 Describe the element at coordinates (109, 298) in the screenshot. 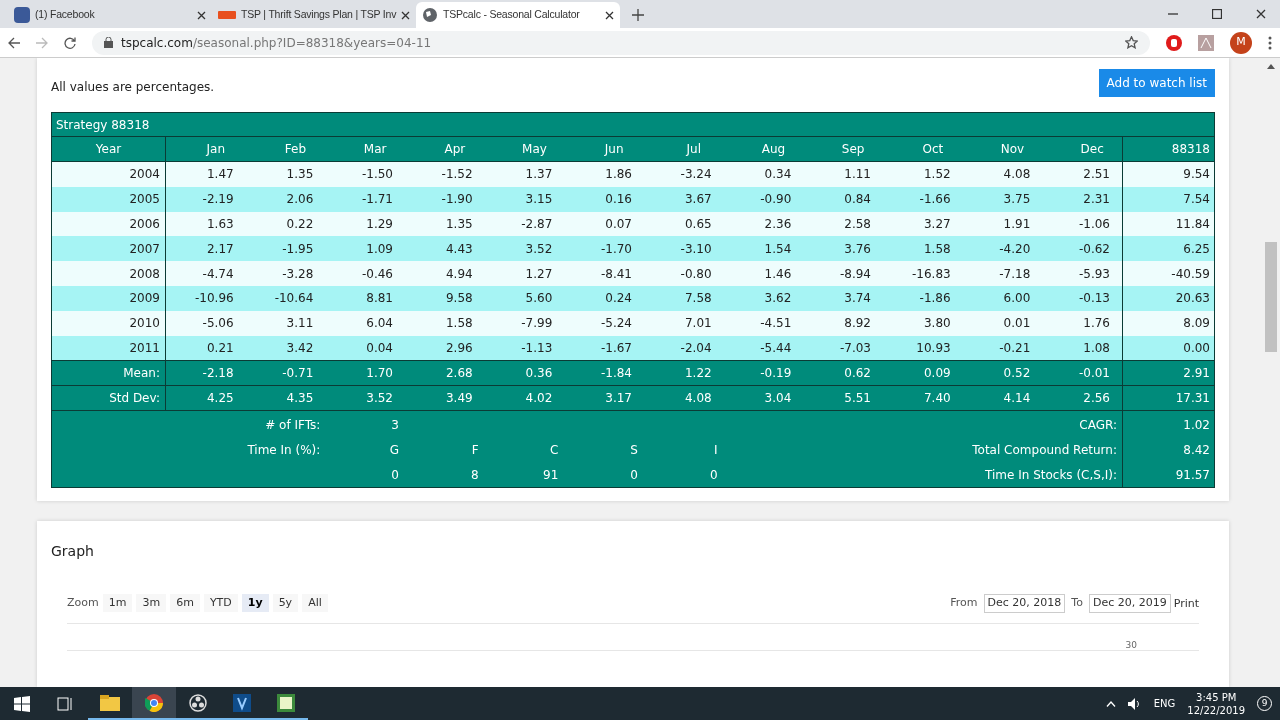

I see `year-cell: 2009` at that location.